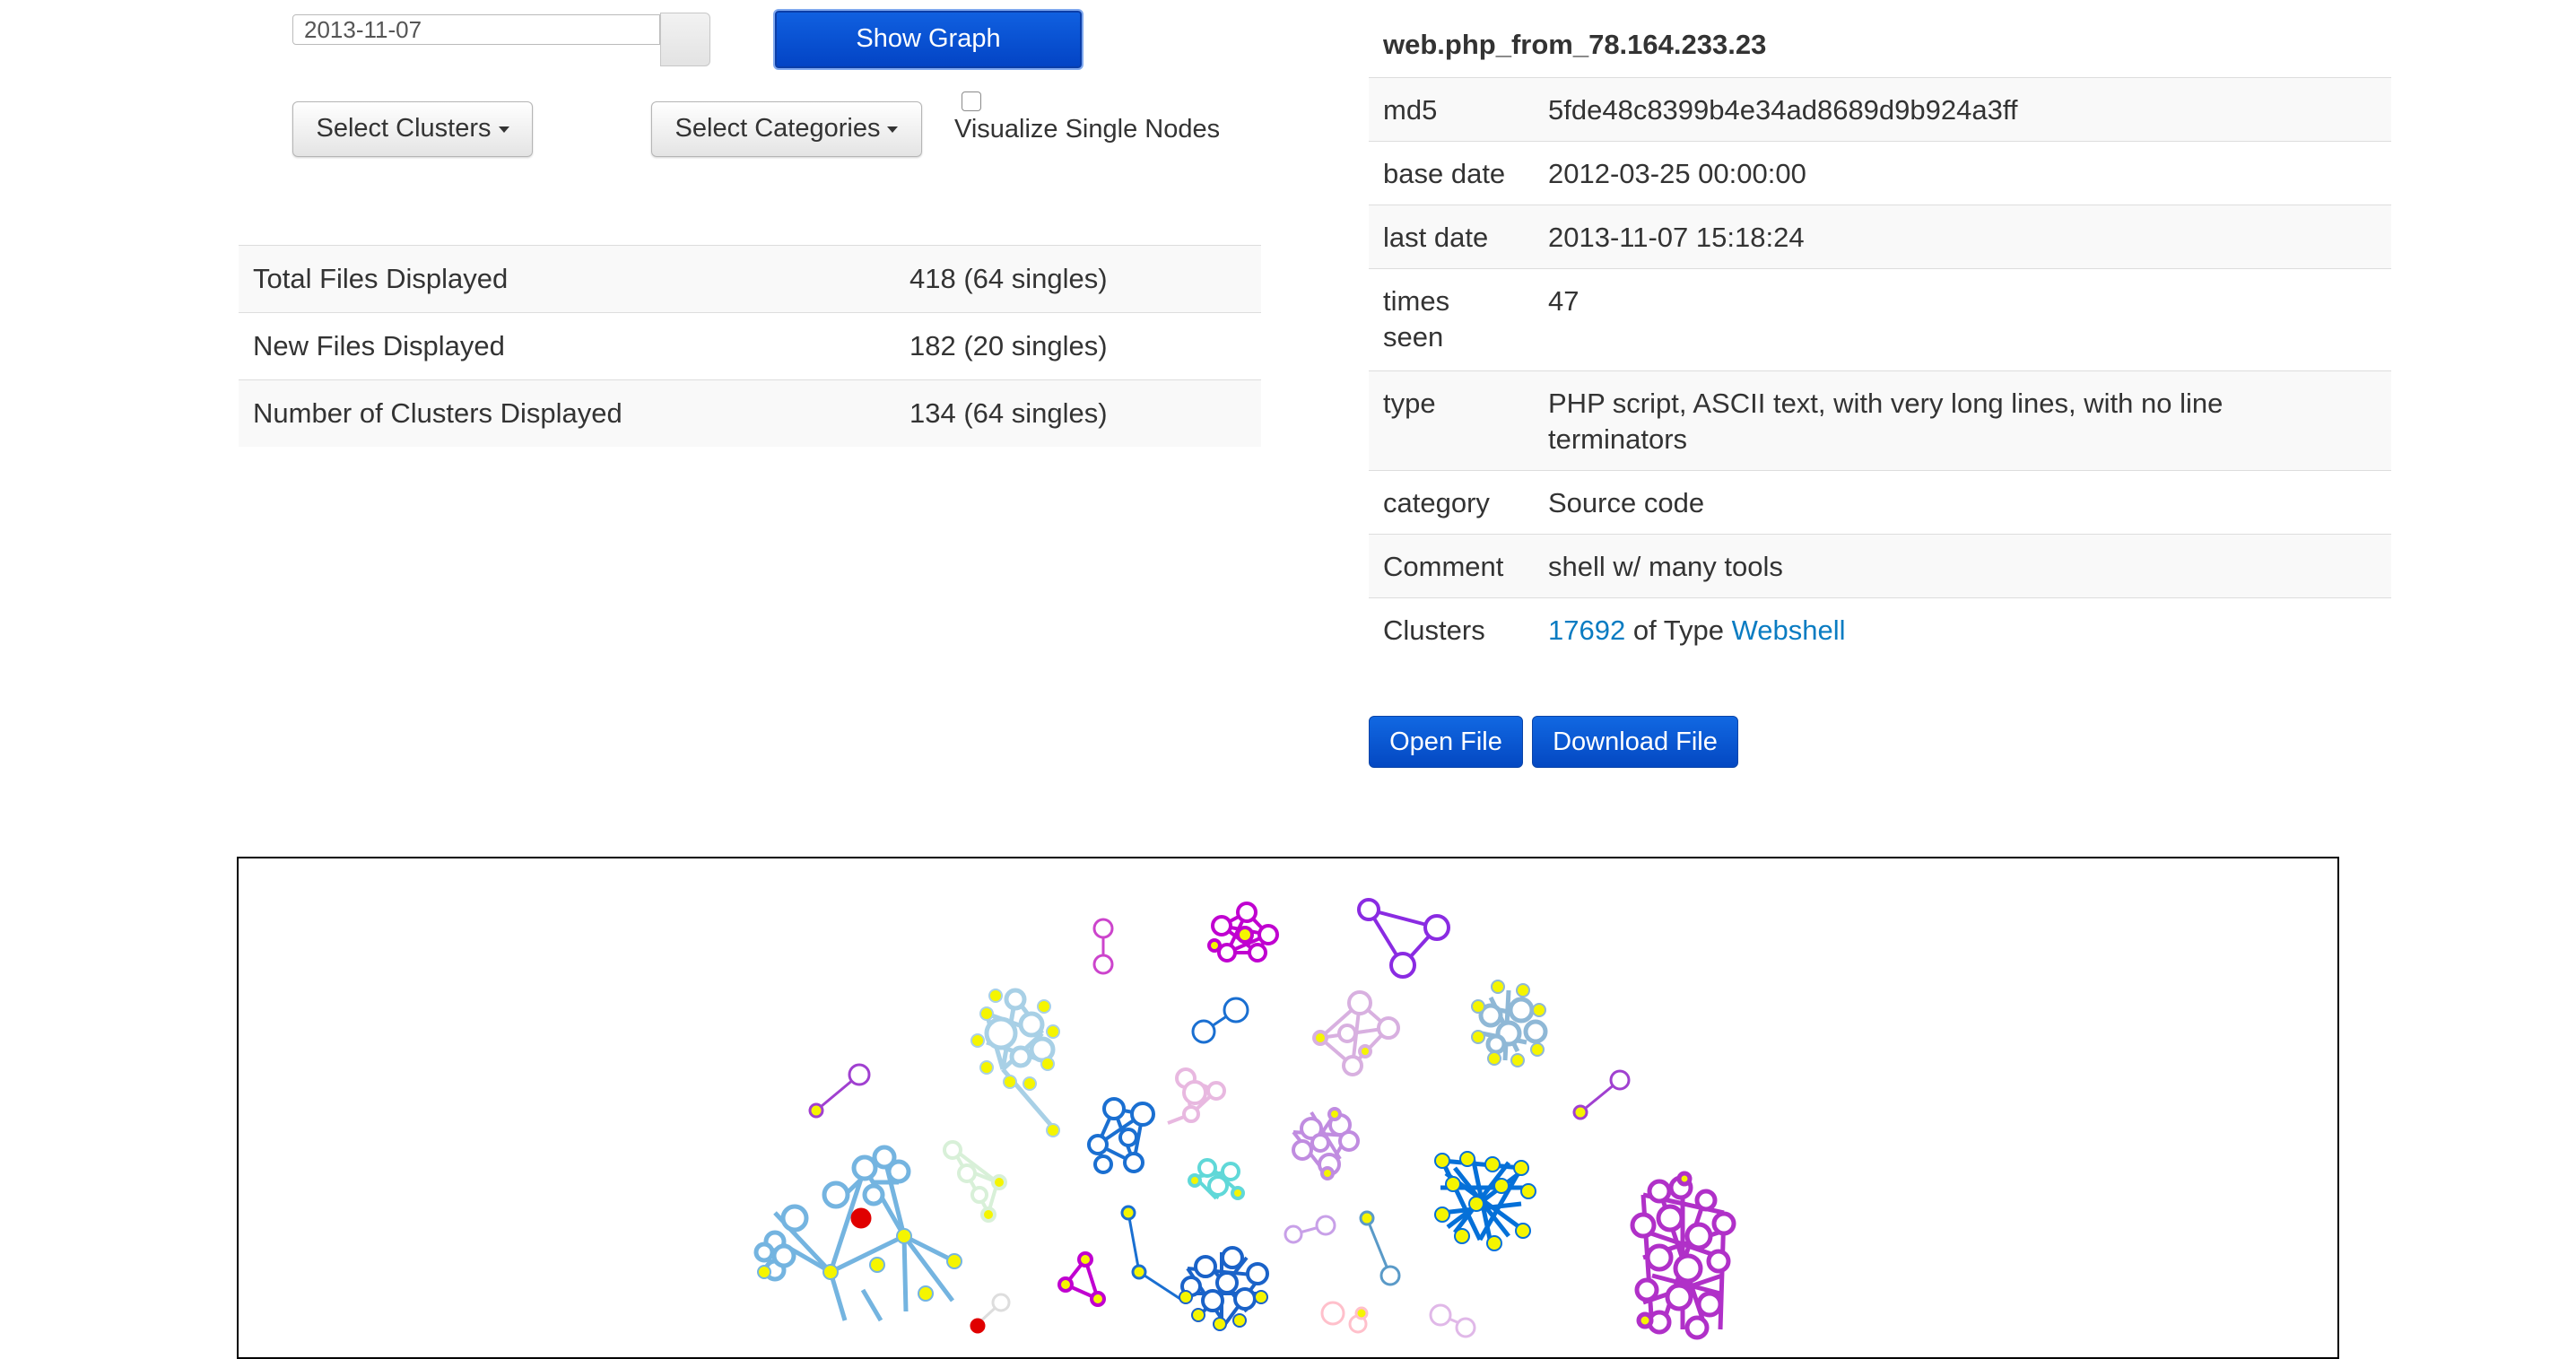 The height and width of the screenshot is (1359, 2576). I want to click on file-title: web.php_from_78.164.233.23, so click(1575, 44).